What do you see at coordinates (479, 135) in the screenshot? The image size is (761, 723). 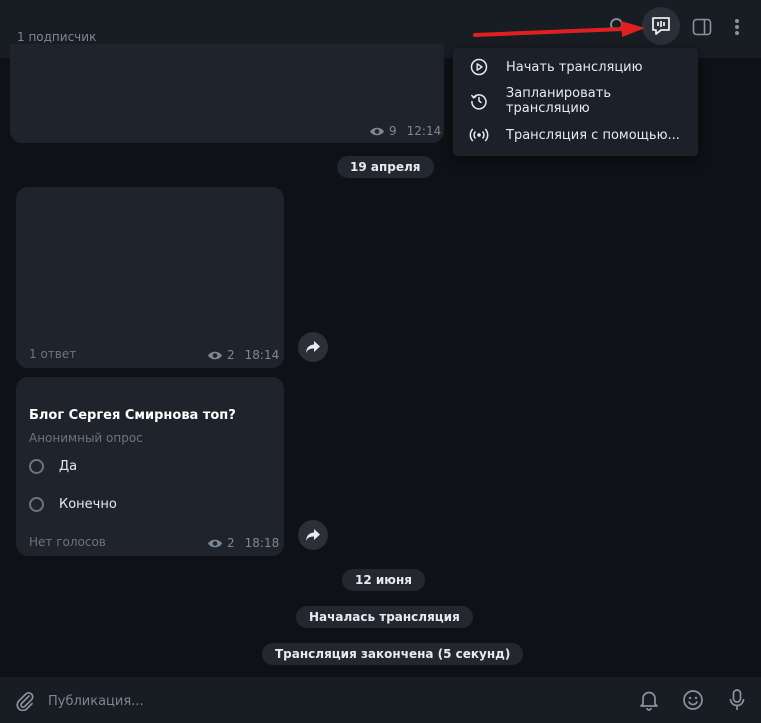 I see `broadcast-icon` at bounding box center [479, 135].